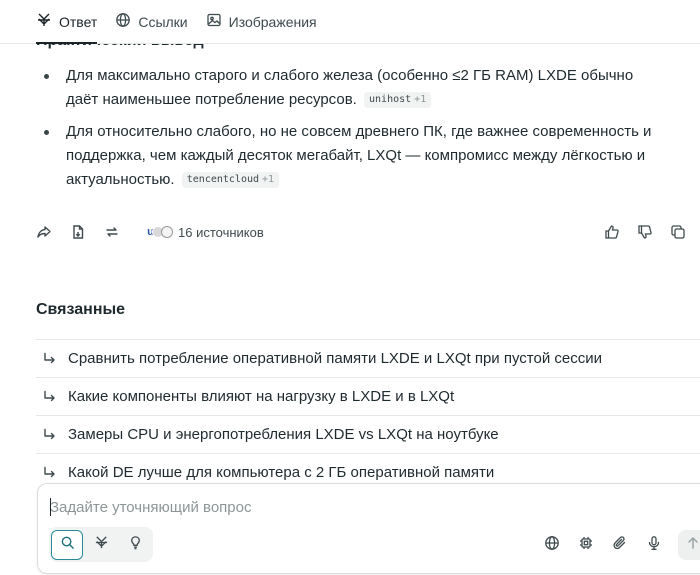 The image size is (700, 575). Describe the element at coordinates (620, 543) in the screenshot. I see `paperclip-icon` at that location.